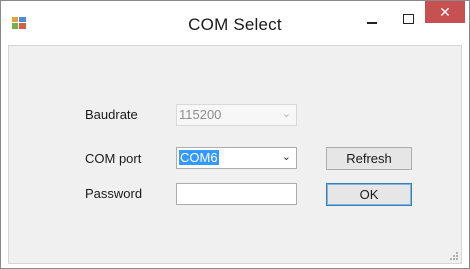  Describe the element at coordinates (369, 158) in the screenshot. I see `refresh-button: Refresh` at that location.